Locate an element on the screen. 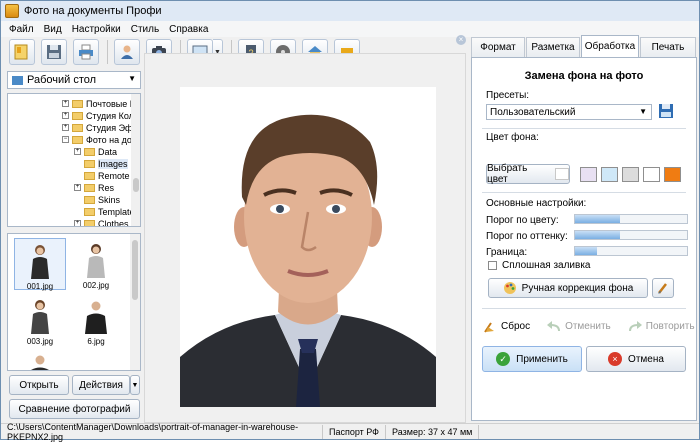  slider-label: Граница: is located at coordinates (507, 252).